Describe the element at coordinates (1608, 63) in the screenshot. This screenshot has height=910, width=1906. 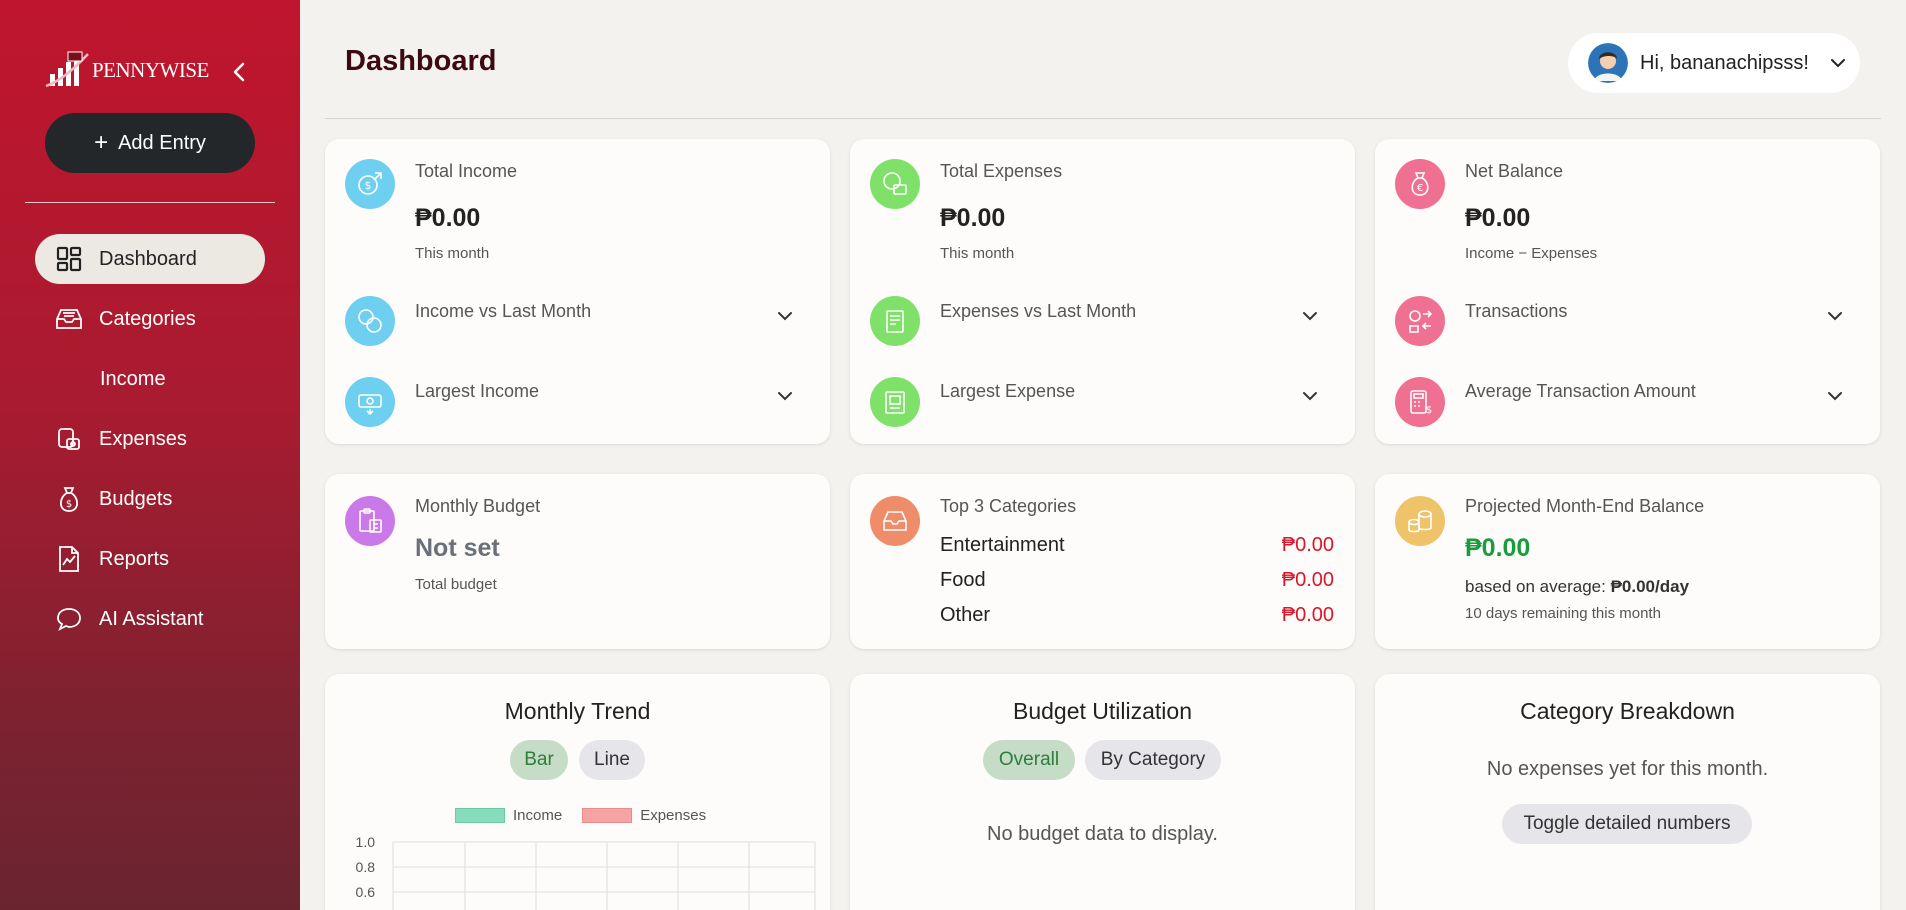
I see `avatar` at that location.